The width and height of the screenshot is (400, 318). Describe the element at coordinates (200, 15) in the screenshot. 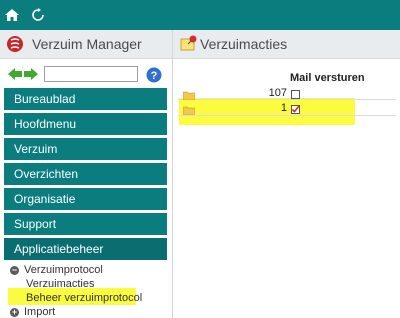

I see `top-bar` at that location.